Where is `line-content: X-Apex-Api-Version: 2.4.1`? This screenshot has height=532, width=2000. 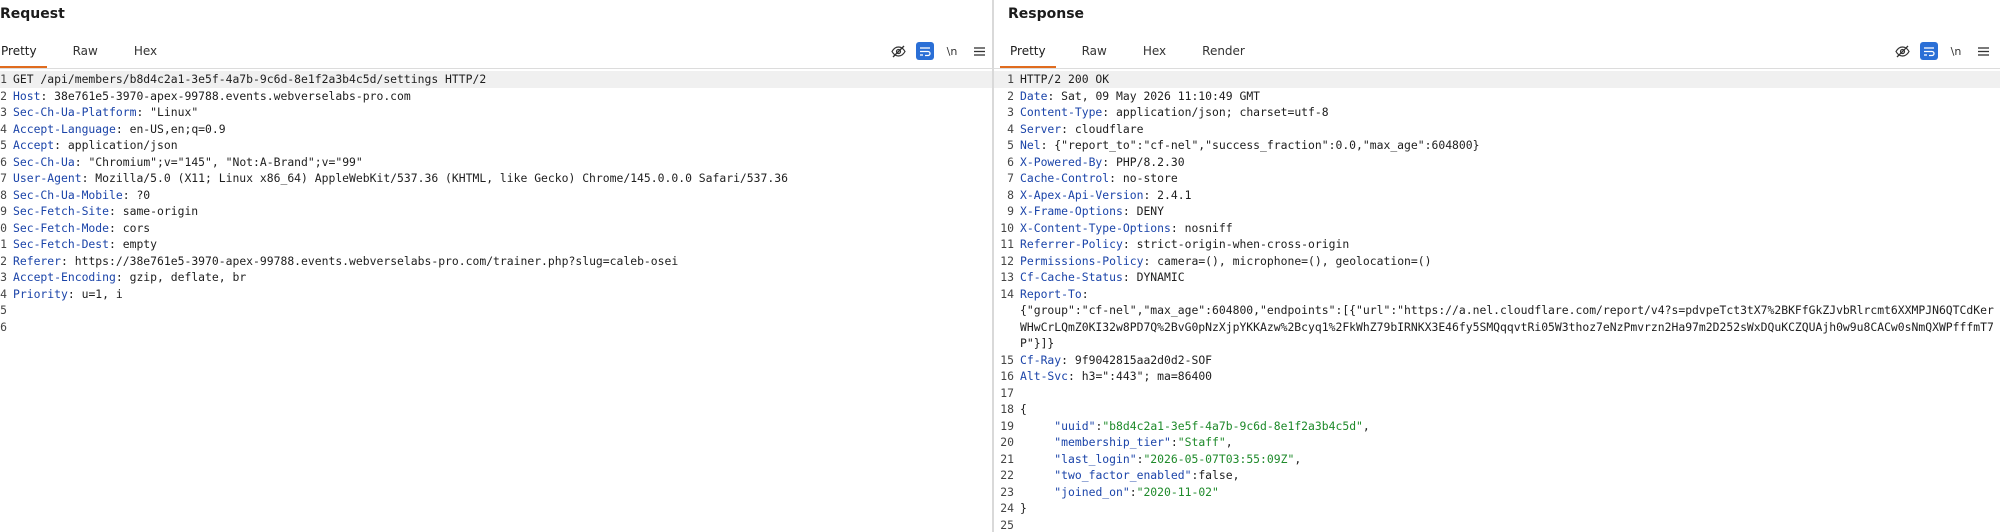
line-content: X-Apex-Api-Version: 2.4.1 is located at coordinates (1510, 195).